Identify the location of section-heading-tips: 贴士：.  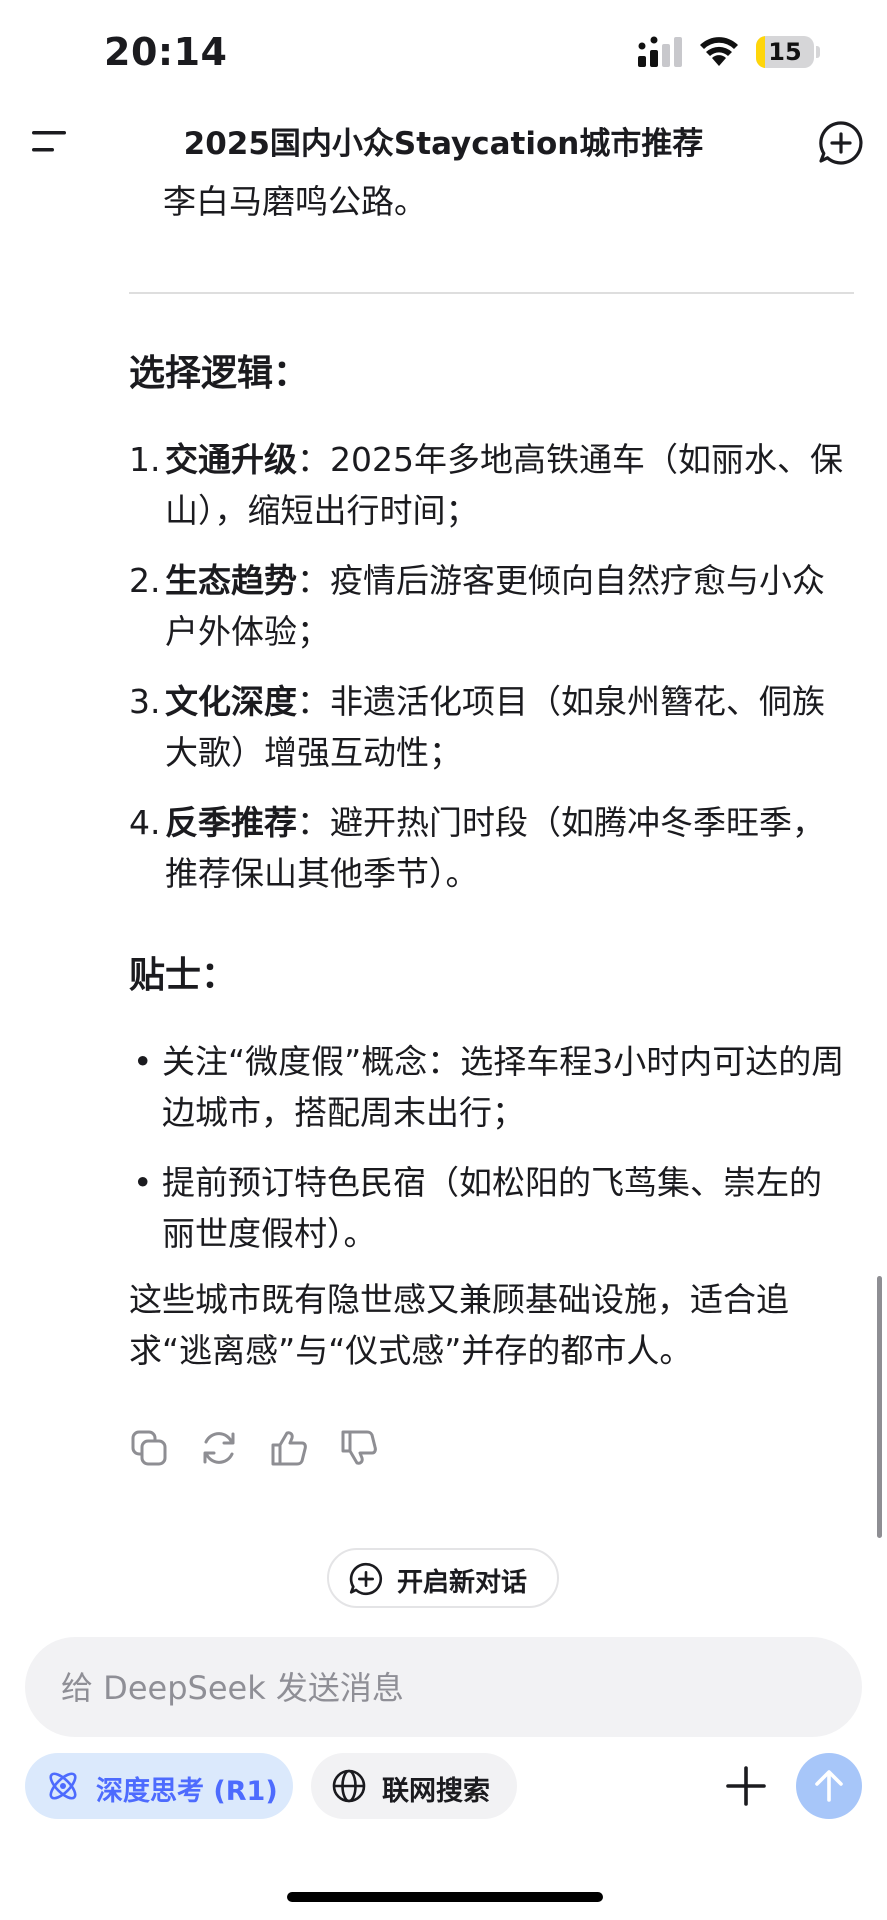
(183, 975).